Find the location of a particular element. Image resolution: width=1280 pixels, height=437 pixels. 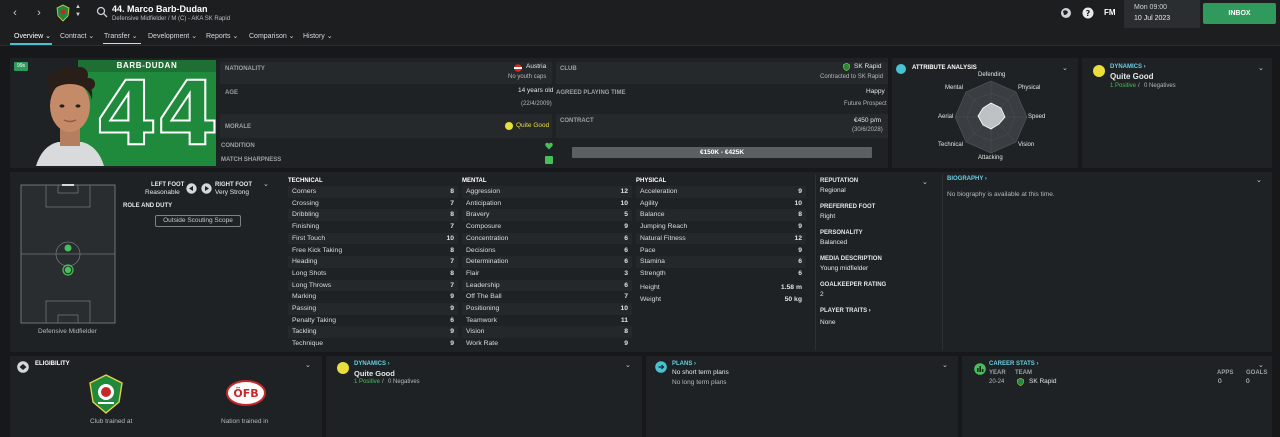

attribute-value: 7 is located at coordinates (452, 285).